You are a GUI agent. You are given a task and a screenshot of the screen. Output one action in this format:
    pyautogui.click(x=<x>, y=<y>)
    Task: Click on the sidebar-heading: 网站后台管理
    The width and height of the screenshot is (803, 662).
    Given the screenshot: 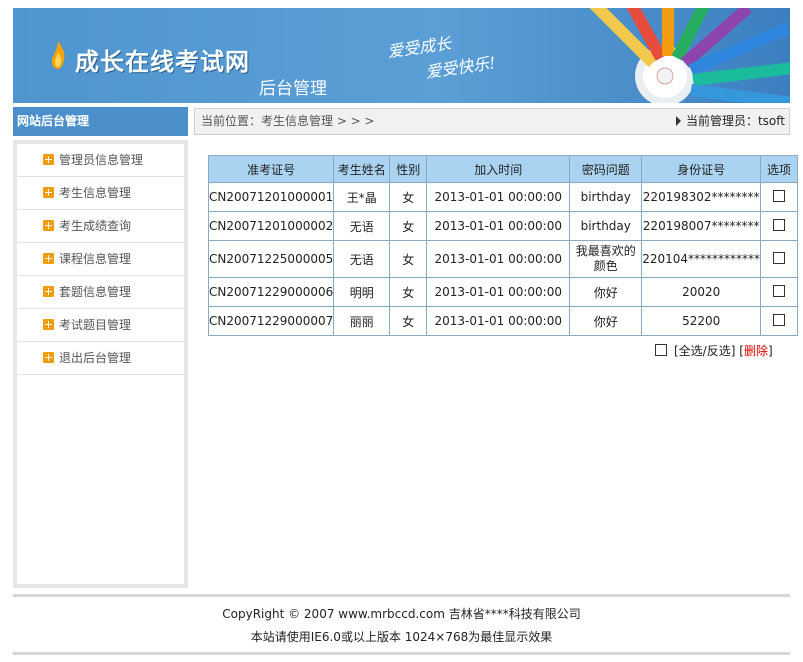 What is the action you would take?
    pyautogui.click(x=100, y=121)
    